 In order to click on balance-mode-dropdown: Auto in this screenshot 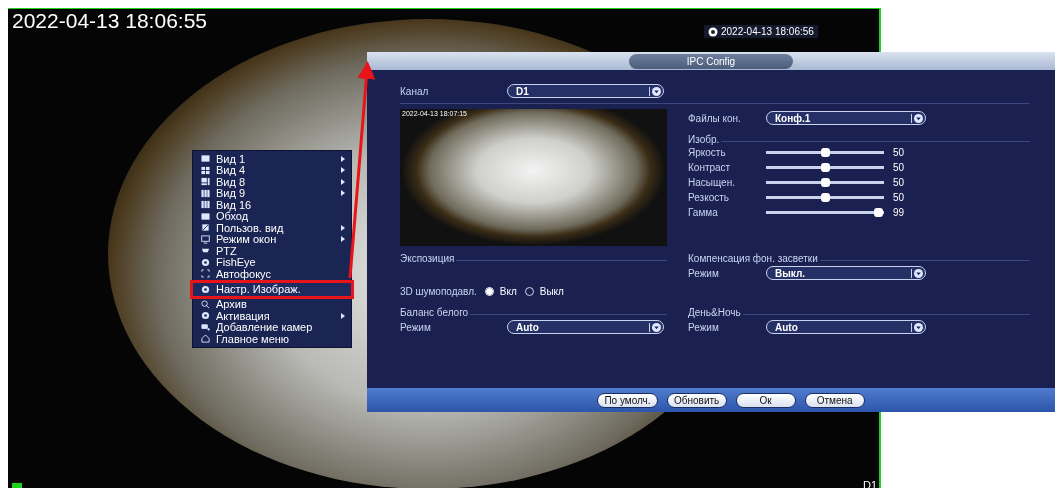, I will do `click(585, 327)`.